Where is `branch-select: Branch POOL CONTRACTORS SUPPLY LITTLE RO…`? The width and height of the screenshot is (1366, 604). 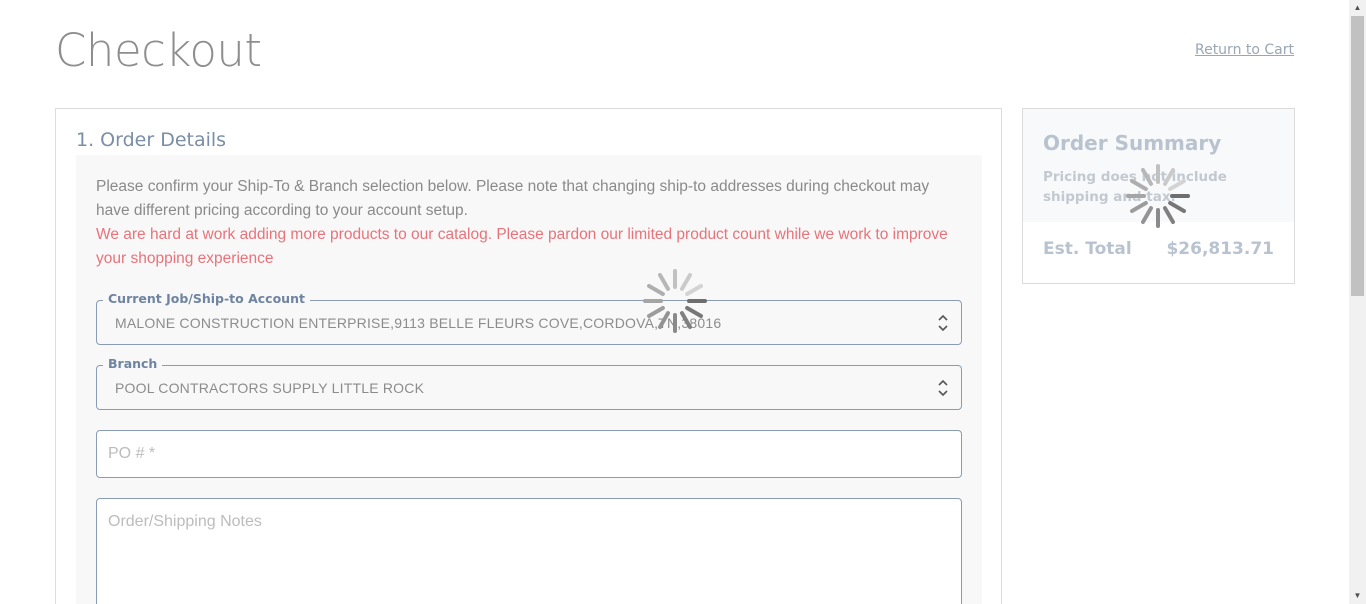 branch-select: Branch POOL CONTRACTORS SUPPLY LITTLE RO… is located at coordinates (529, 383).